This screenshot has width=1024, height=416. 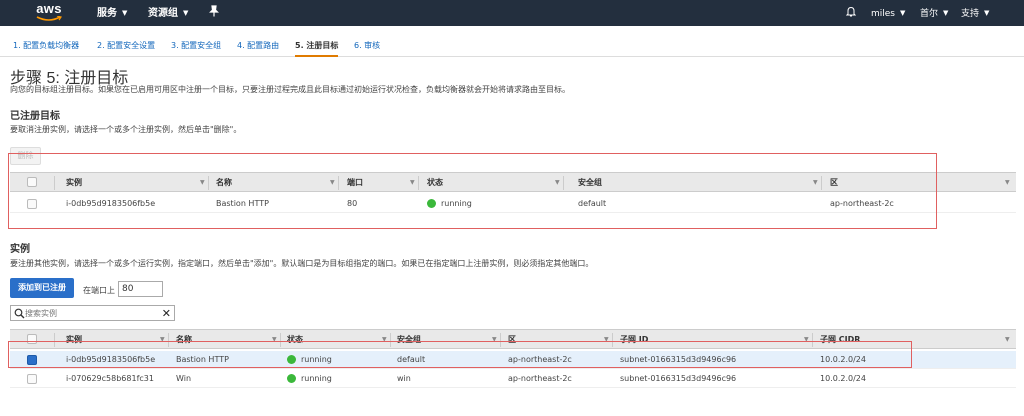 What do you see at coordinates (110, 378) in the screenshot?
I see `instance-id: i-070629c58b681fc31` at bounding box center [110, 378].